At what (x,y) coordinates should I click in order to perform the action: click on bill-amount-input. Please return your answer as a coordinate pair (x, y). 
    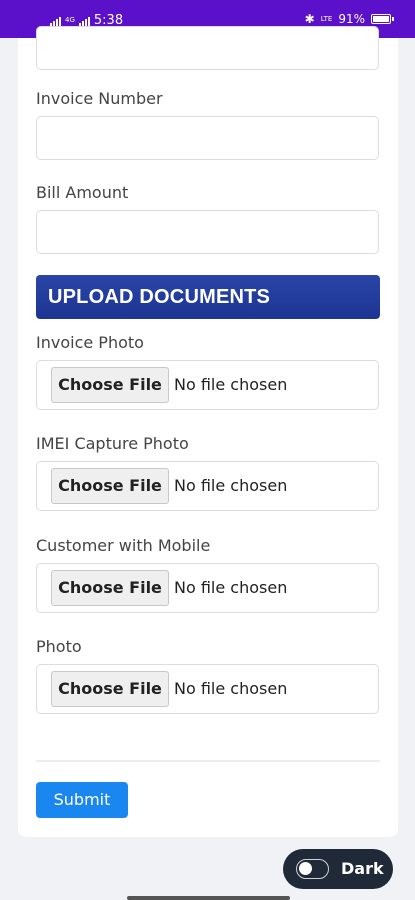
    Looking at the image, I should click on (207, 232).